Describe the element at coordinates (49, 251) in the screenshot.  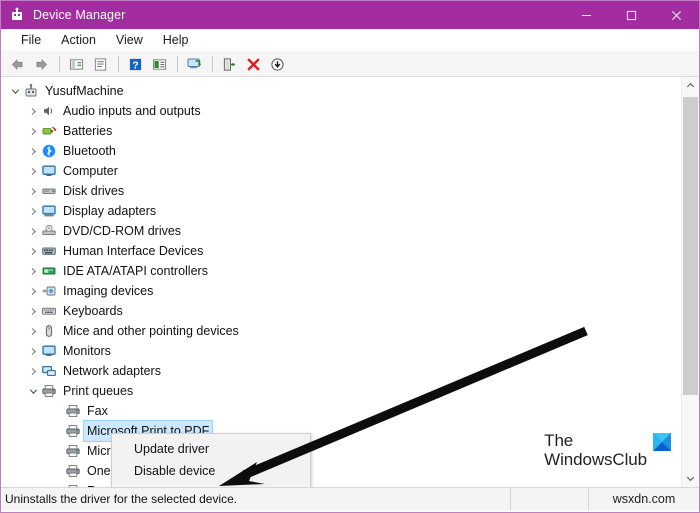
I see `hid-icon` at that location.